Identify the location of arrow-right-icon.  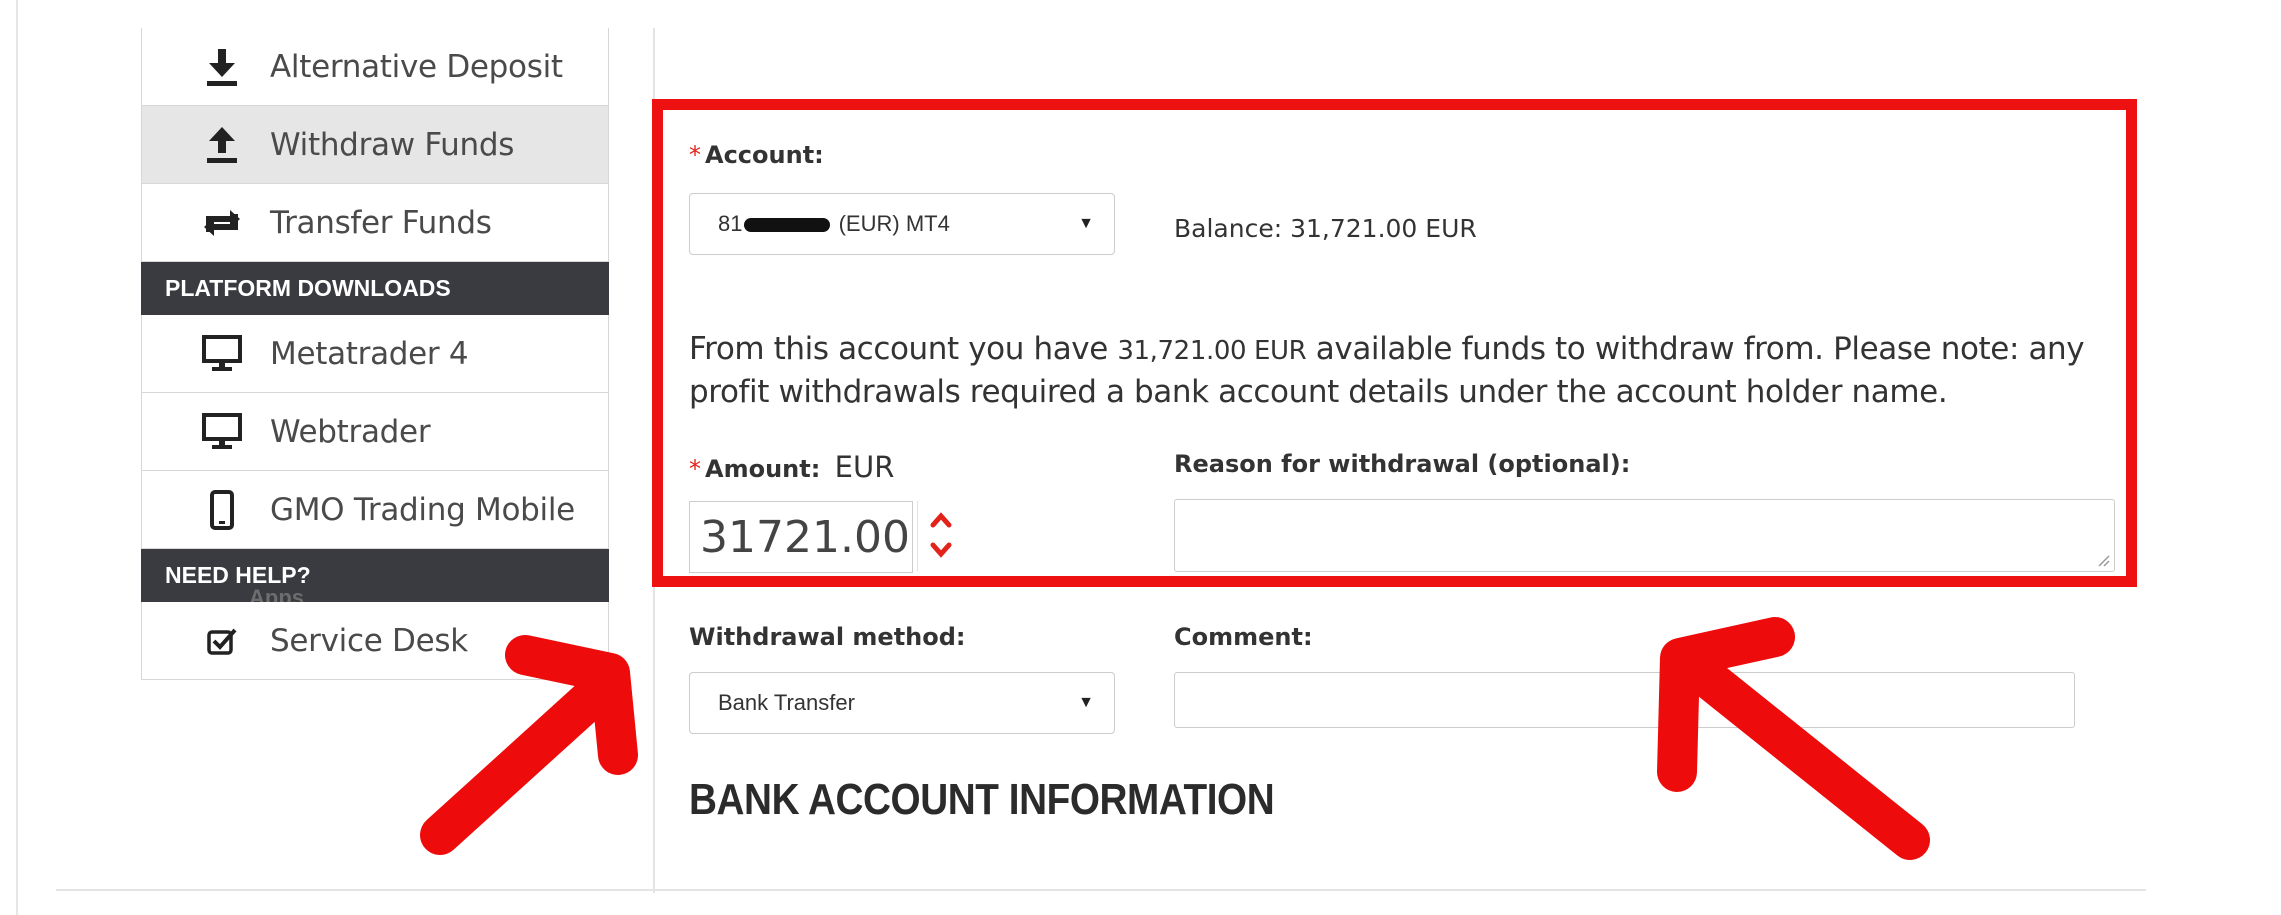
(1793, 738).